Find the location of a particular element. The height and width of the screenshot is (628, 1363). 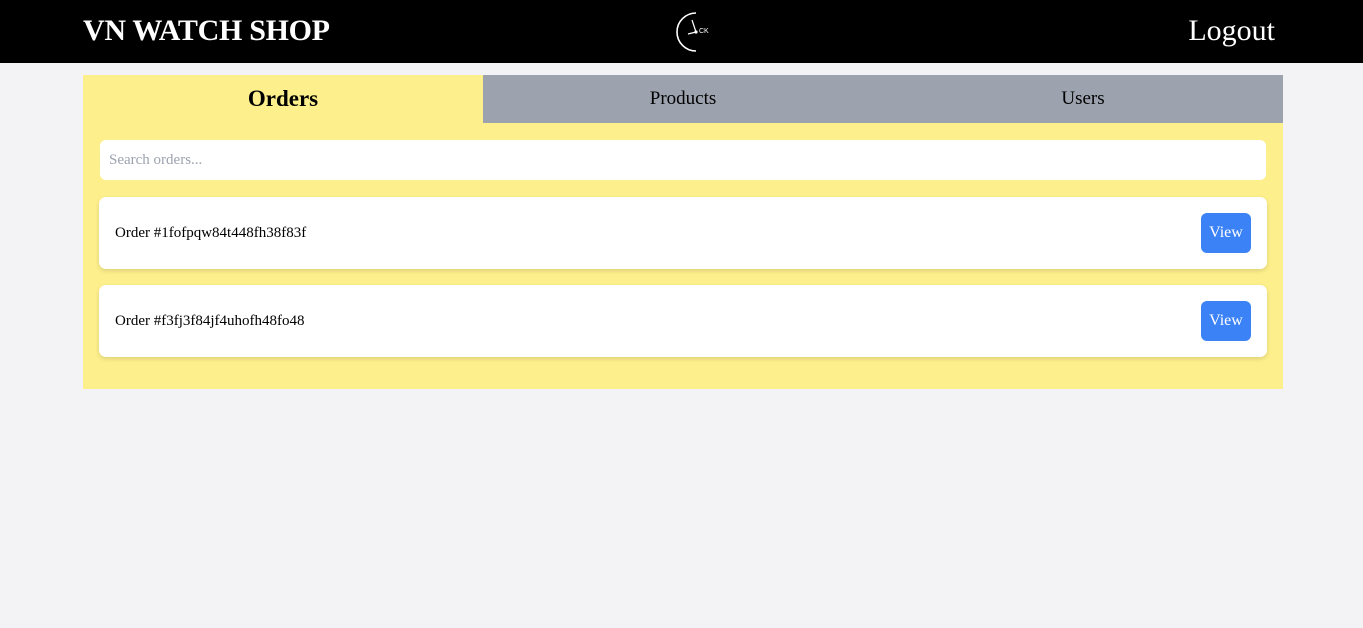

order-list-item: Order #f3fj3f84jf4uhofh48fo48 View is located at coordinates (683, 321).